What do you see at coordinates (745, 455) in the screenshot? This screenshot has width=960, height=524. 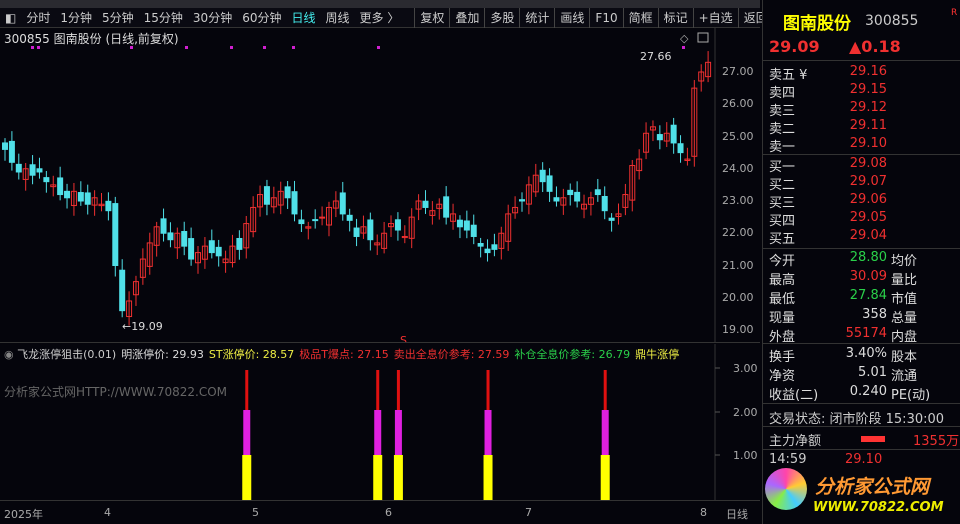 I see `indicator-axis-label: 1.00` at bounding box center [745, 455].